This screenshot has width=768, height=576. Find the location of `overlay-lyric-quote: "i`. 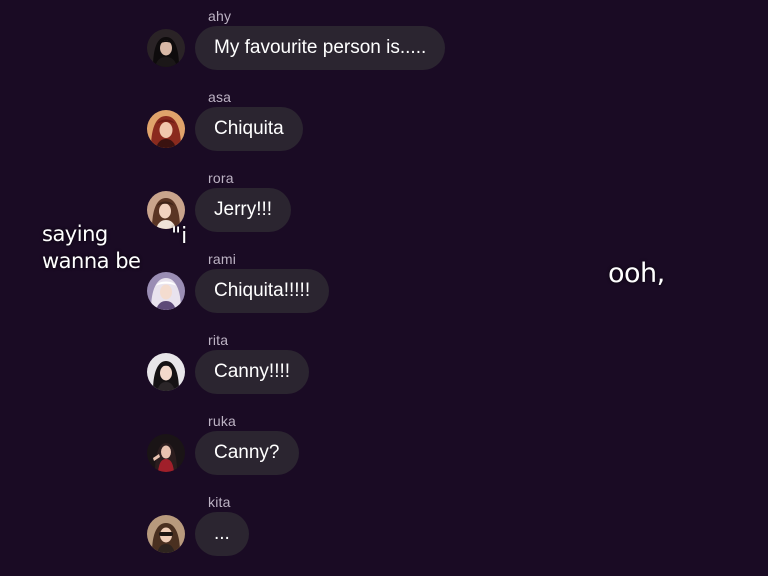

overlay-lyric-quote: "i is located at coordinates (179, 236).